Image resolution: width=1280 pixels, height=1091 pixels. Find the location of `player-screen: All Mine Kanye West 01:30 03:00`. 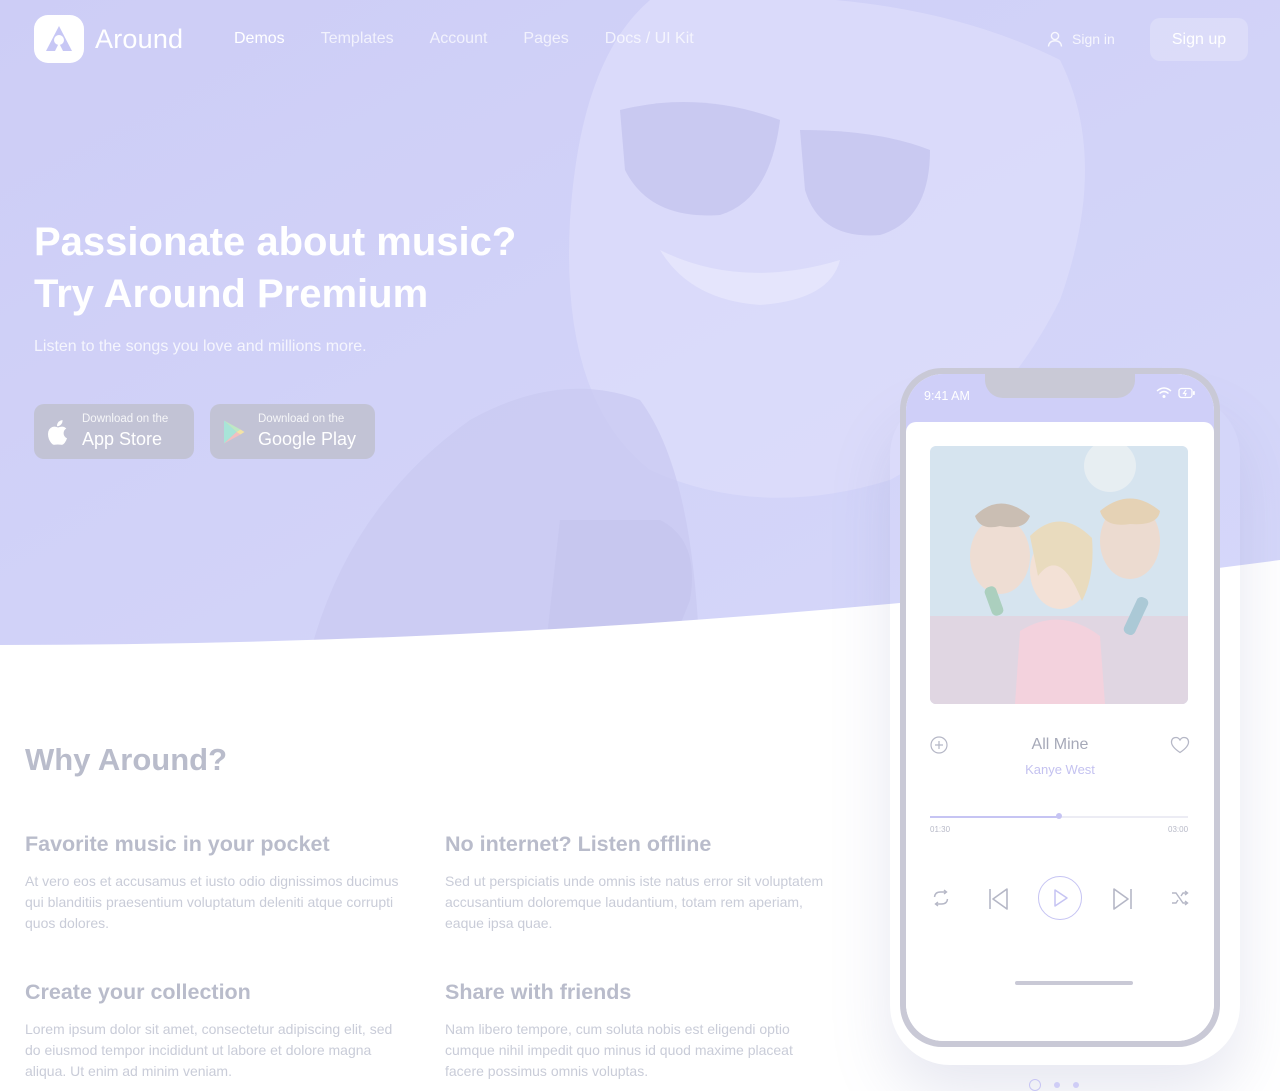

player-screen: All Mine Kanye West 01:30 03:00 is located at coordinates (1060, 731).